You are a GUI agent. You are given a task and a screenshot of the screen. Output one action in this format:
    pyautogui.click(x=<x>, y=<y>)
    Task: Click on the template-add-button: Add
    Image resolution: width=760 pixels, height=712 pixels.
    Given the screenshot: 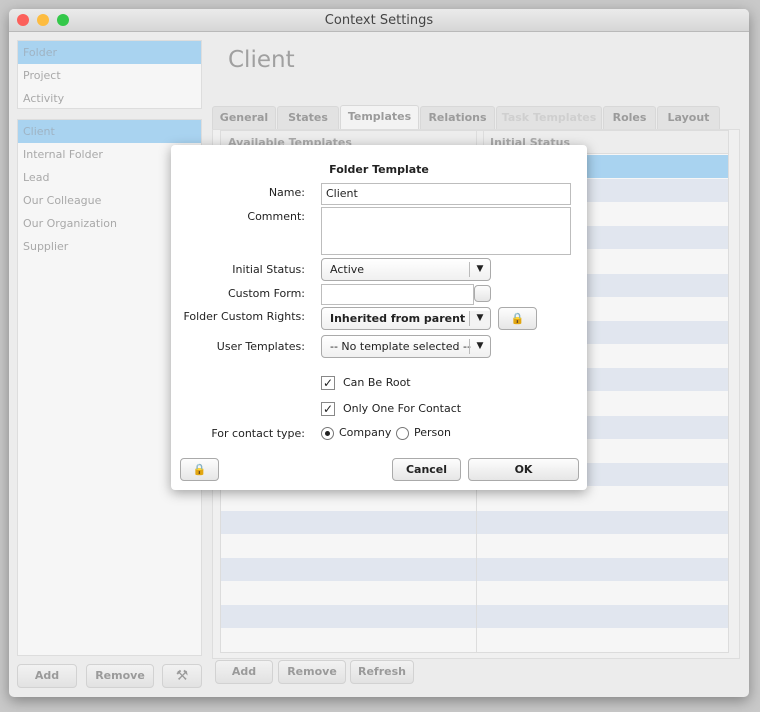 What is the action you would take?
    pyautogui.click(x=244, y=672)
    